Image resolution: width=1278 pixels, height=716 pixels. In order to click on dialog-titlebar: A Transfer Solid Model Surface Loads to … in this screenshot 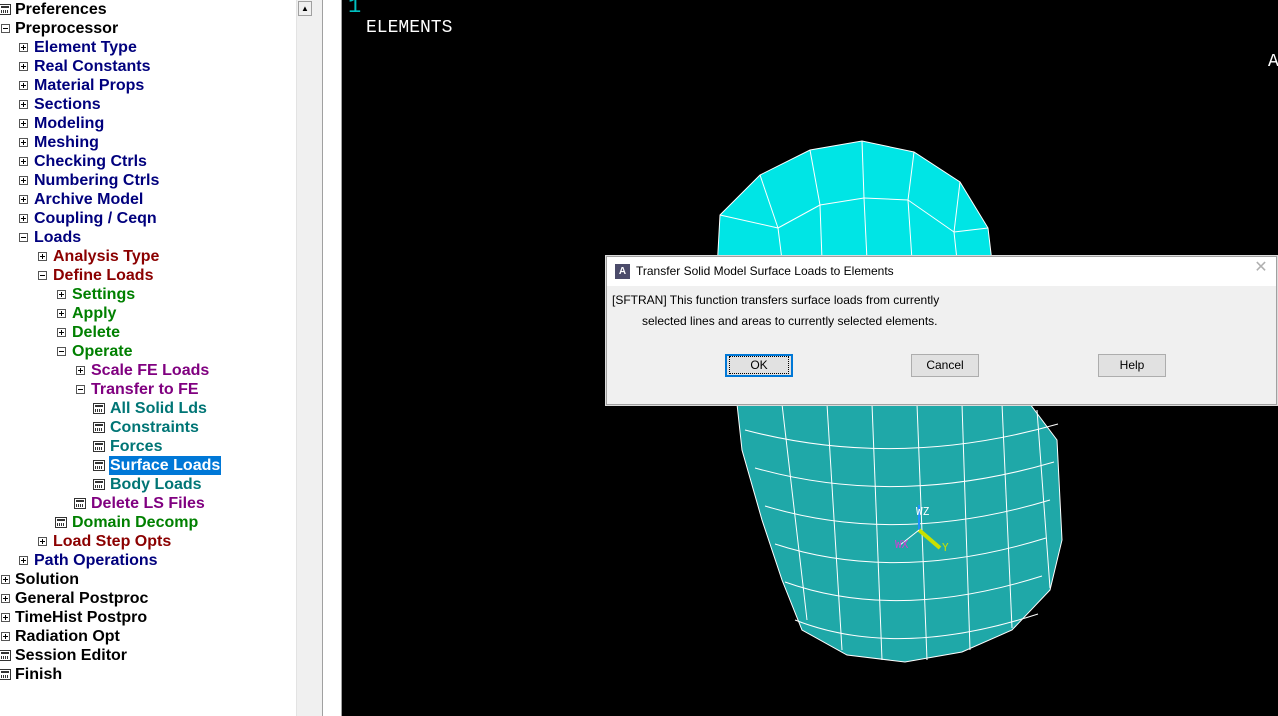, I will do `click(941, 271)`.